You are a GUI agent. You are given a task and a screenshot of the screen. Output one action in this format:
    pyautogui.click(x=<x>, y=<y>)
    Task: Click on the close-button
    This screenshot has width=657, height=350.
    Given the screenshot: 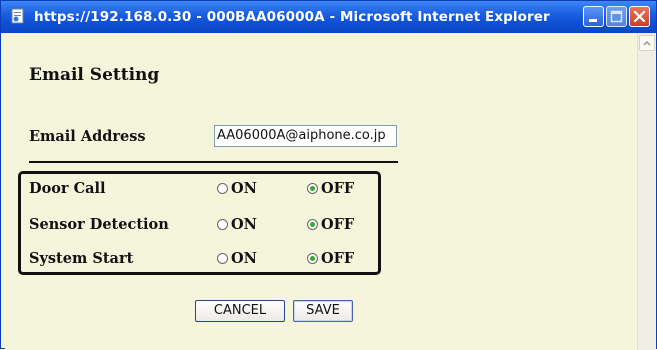 What is the action you would take?
    pyautogui.click(x=639, y=16)
    